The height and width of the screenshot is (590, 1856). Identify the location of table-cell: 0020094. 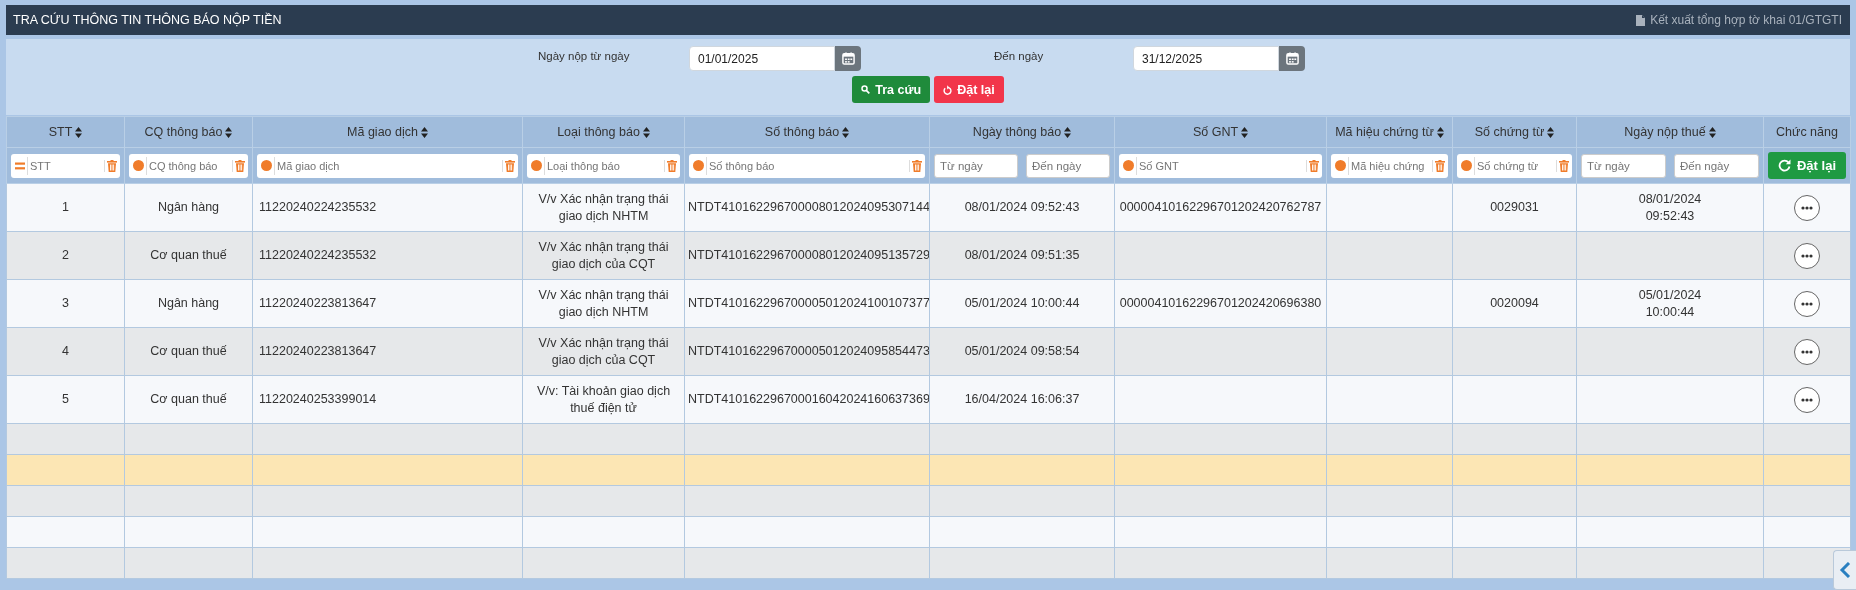
(1514, 303).